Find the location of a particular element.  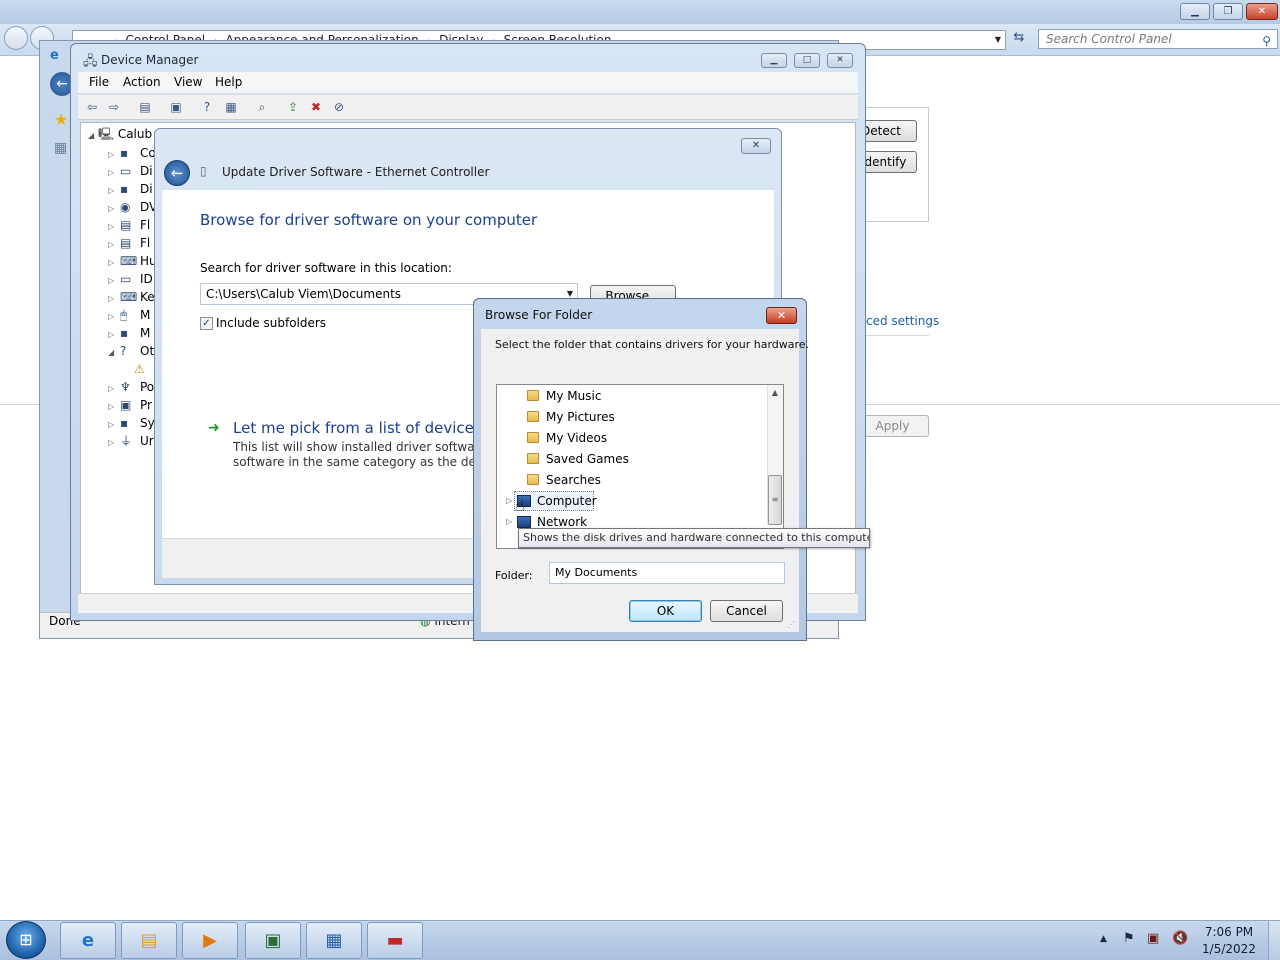

folder-item-searches: Searches is located at coordinates (564, 480).